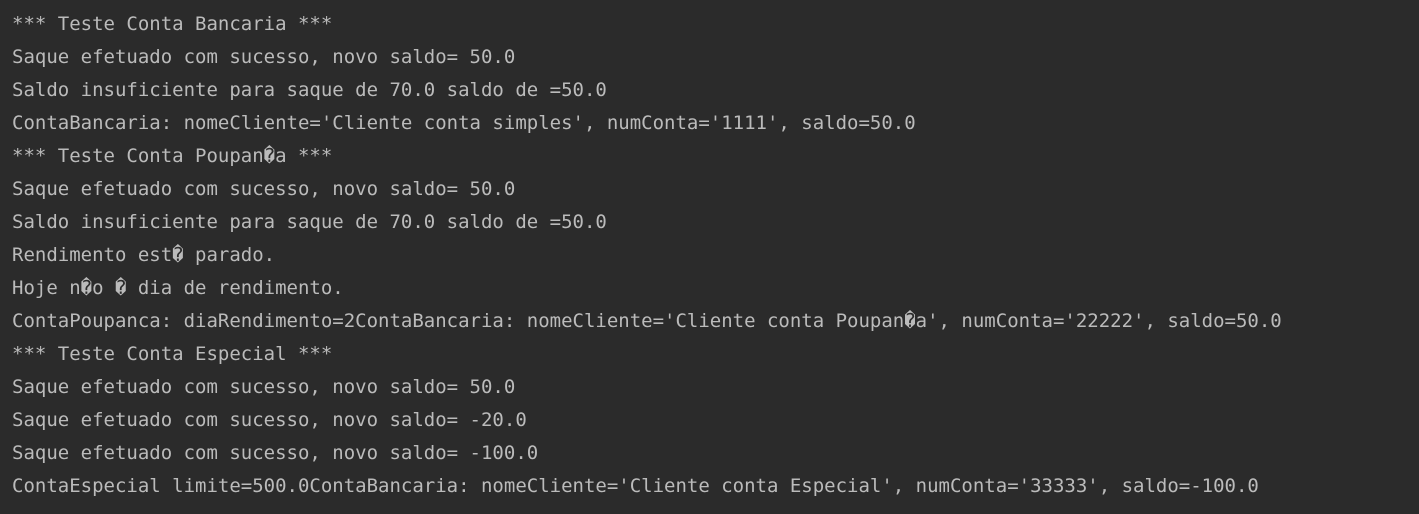  I want to click on console-line: Rendimento est� parado., so click(144, 255).